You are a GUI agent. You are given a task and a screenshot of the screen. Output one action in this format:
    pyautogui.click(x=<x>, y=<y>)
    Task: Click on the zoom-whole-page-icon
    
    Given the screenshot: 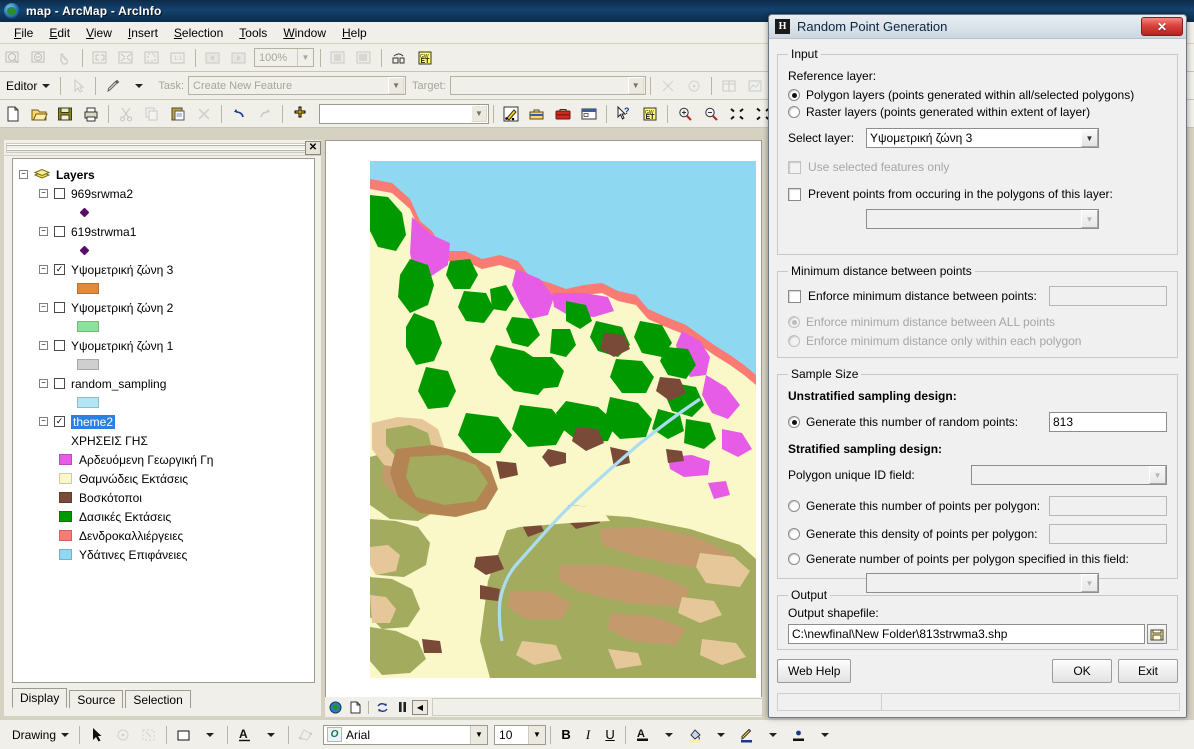 What is the action you would take?
    pyautogui.click(x=152, y=58)
    